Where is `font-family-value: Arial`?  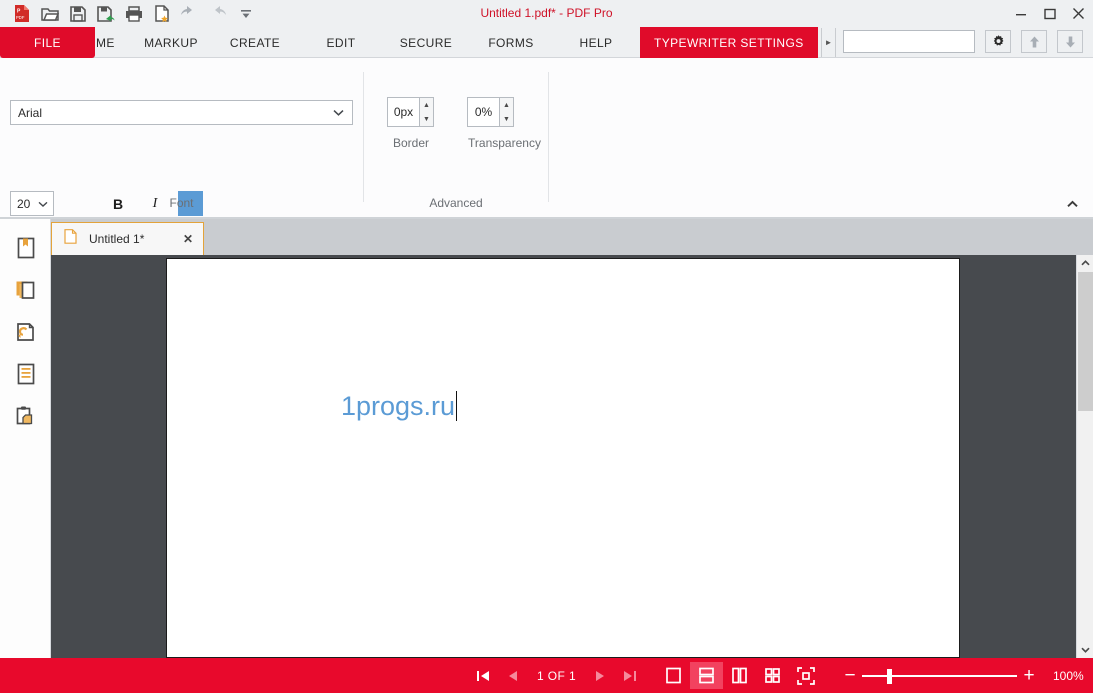
font-family-value: Arial is located at coordinates (30, 112).